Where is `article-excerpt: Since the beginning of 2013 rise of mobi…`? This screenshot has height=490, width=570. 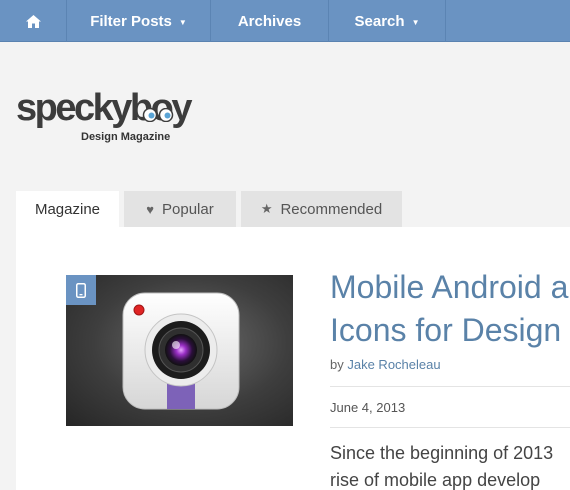
article-excerpt: Since the beginning of 2013 rise of mobi… is located at coordinates (450, 465).